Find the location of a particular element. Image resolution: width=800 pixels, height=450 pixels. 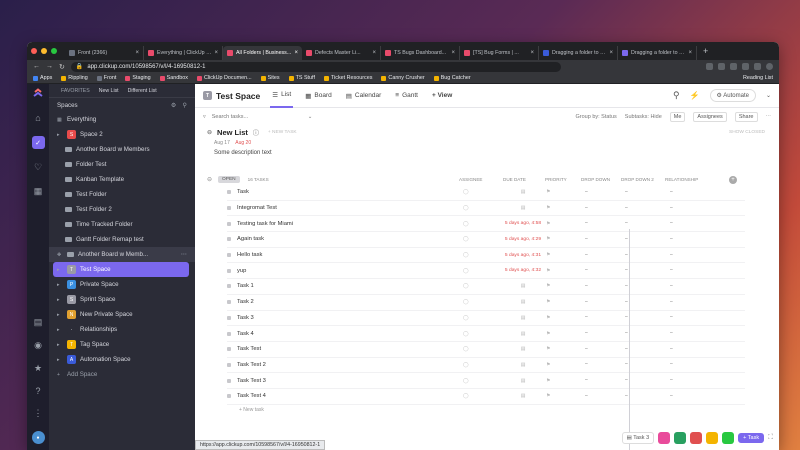

more-icon: ⋮ is located at coordinates (38, 413).